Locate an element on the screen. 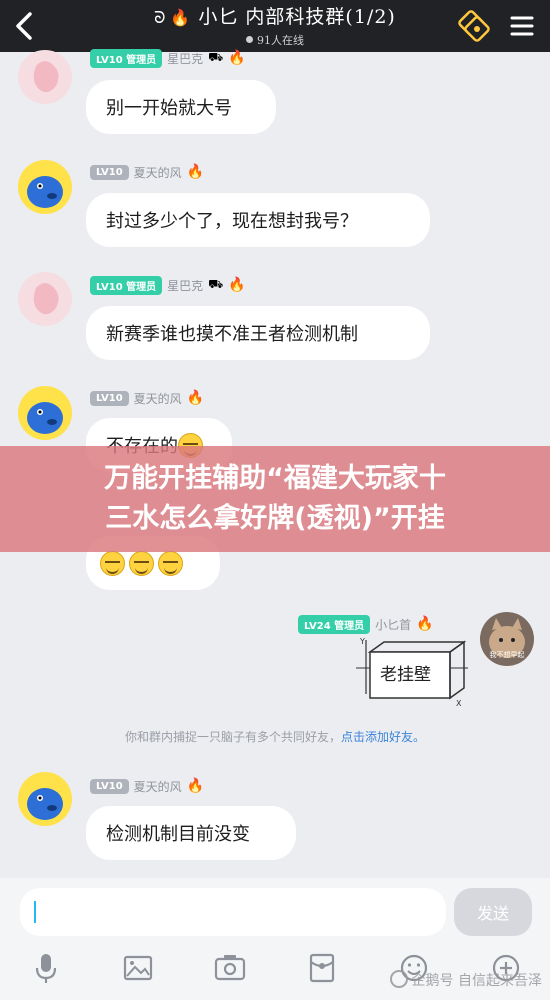  camera-icon is located at coordinates (230, 968).